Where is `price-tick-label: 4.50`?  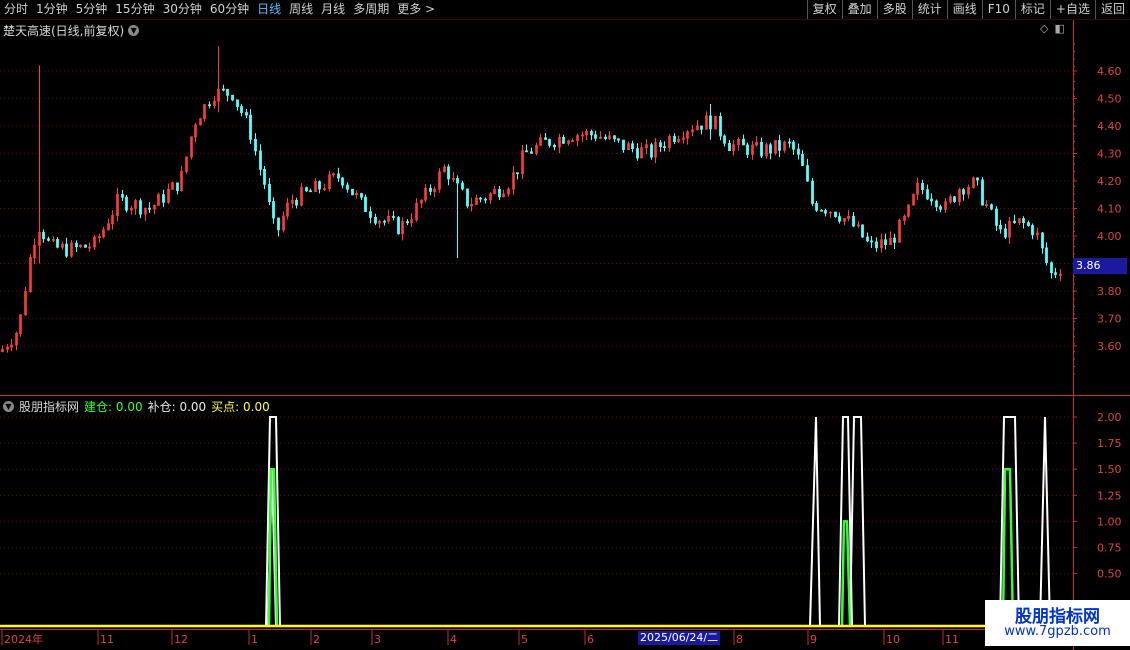
price-tick-label: 4.50 is located at coordinates (1109, 99).